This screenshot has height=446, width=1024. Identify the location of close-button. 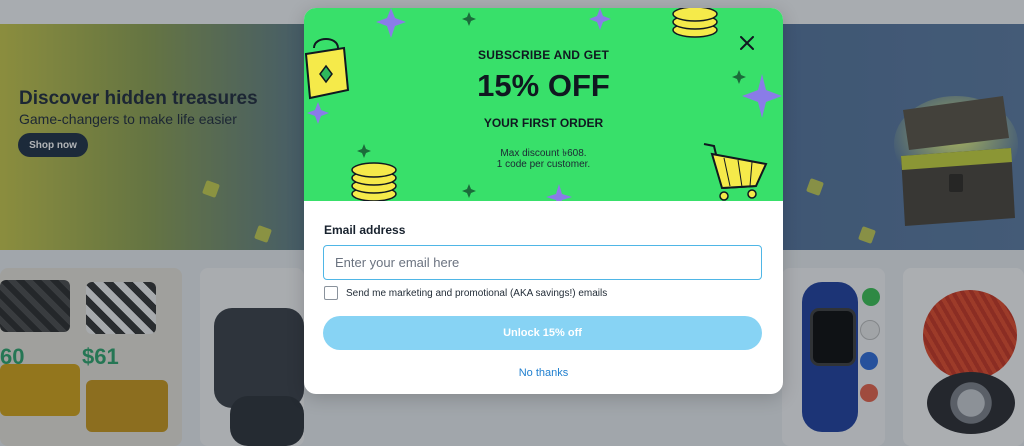
(747, 43).